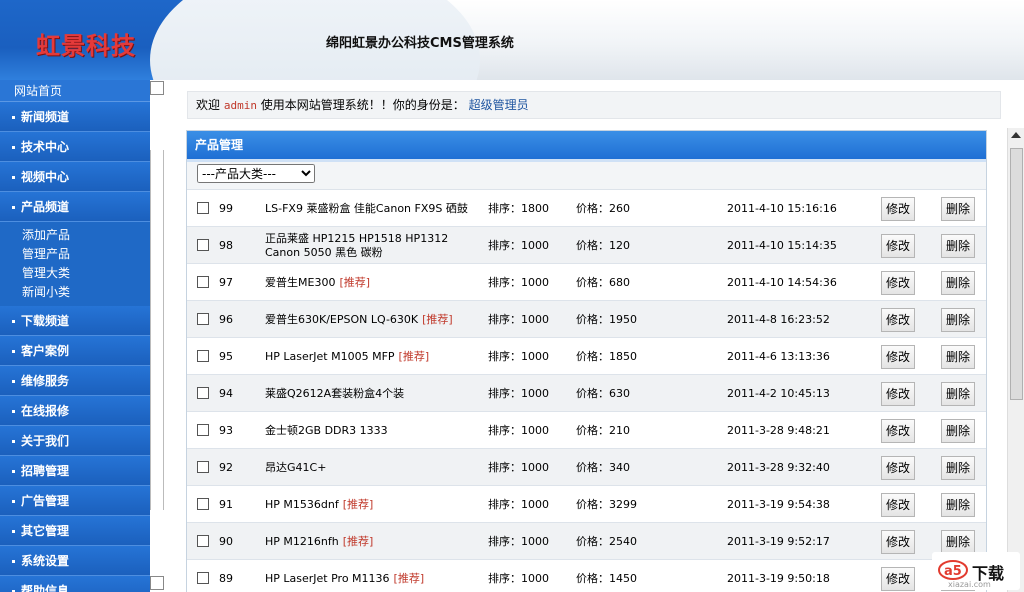 This screenshot has height=592, width=1024. Describe the element at coordinates (606, 541) in the screenshot. I see `row-price: 价格：2540` at that location.